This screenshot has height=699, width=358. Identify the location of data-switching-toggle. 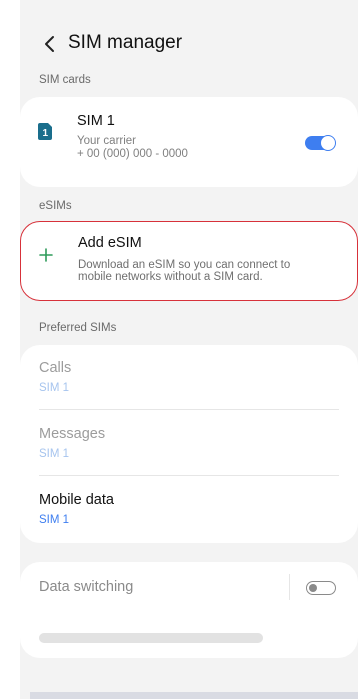
(321, 588).